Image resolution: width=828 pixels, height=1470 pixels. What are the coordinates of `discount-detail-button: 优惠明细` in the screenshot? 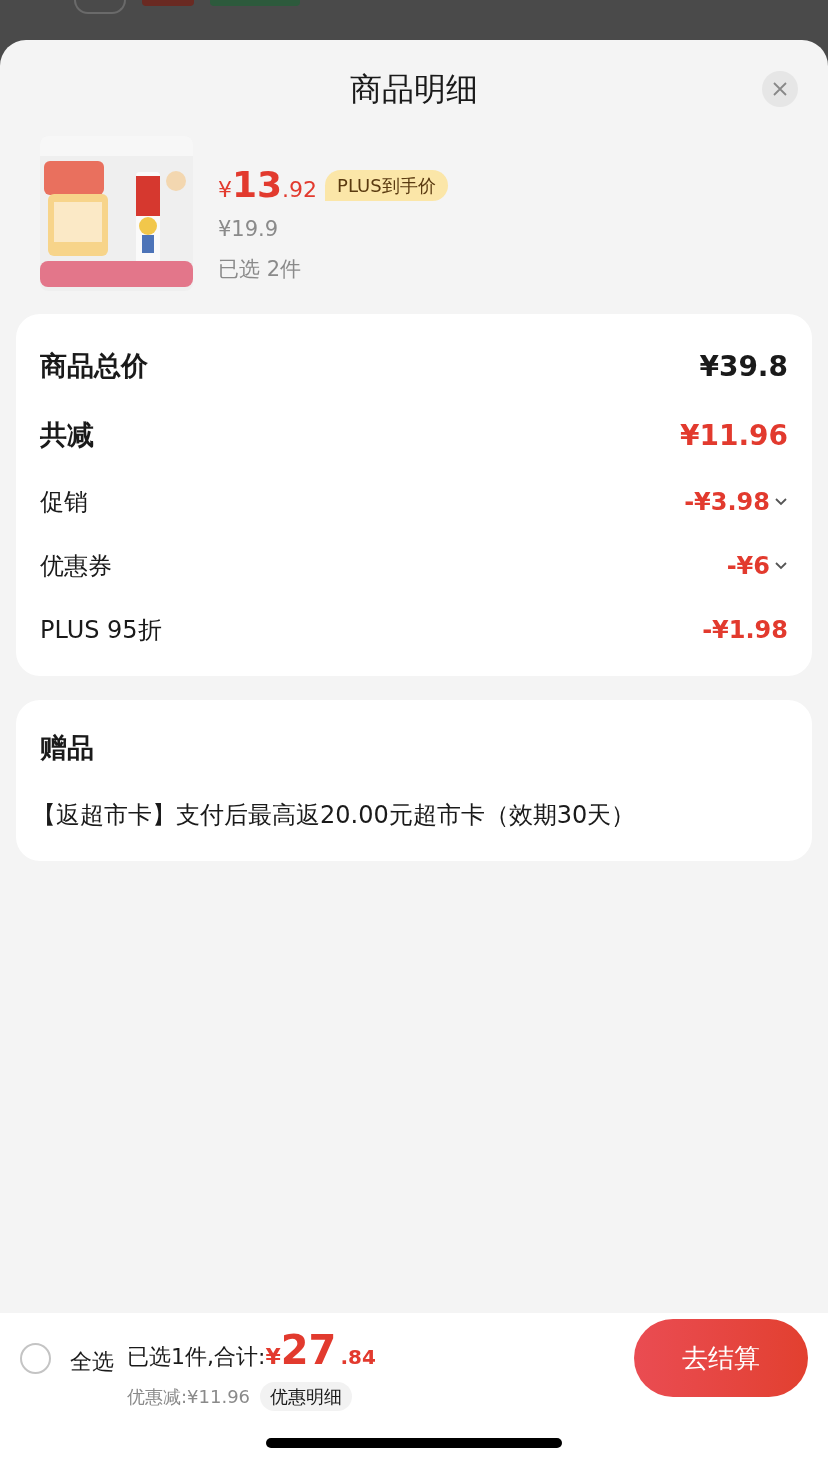 It's located at (306, 1396).